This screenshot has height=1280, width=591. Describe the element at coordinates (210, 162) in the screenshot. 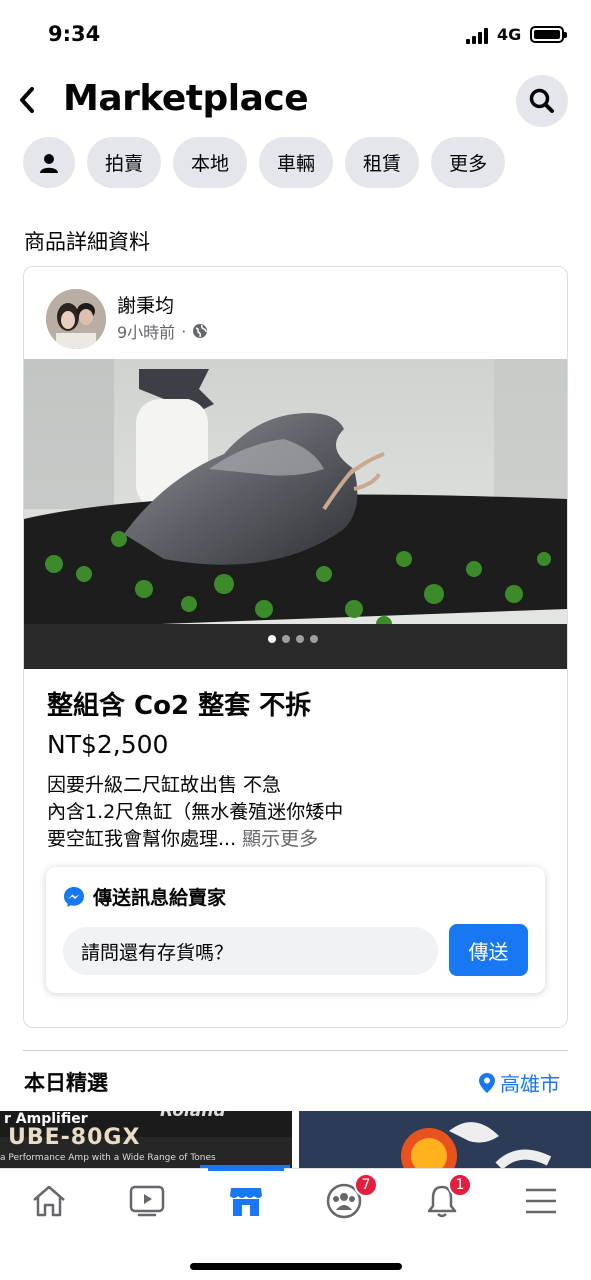

I see `chip-local: 本地` at that location.